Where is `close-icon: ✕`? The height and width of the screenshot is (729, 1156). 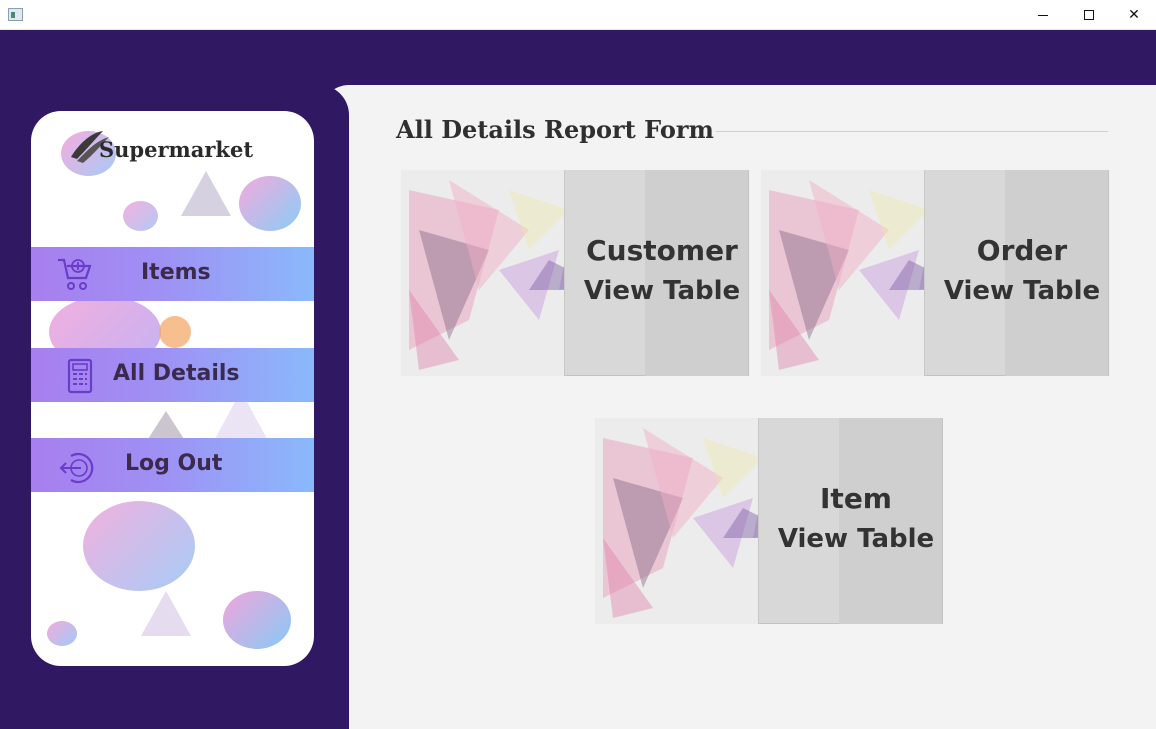 close-icon: ✕ is located at coordinates (1134, 15).